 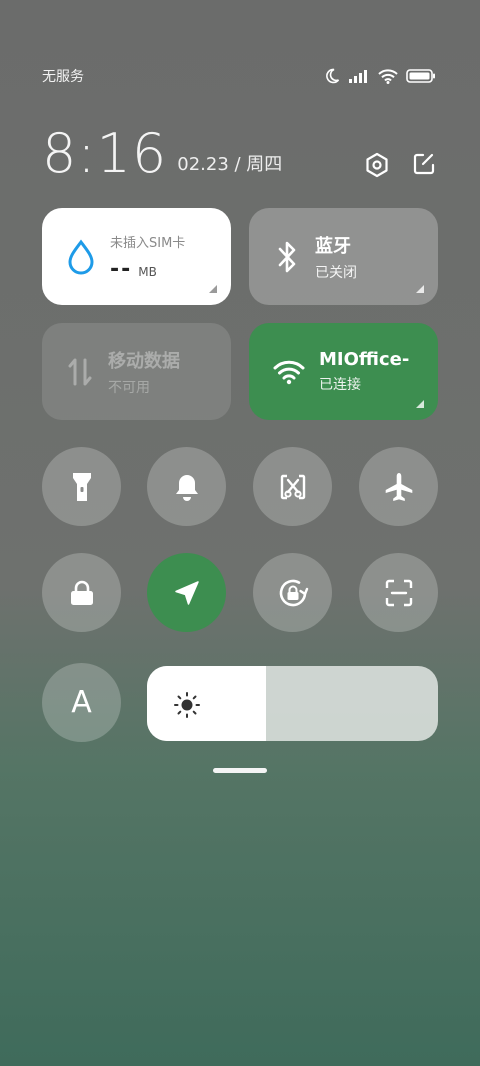 I want to click on flashlight-toggle, so click(x=81, y=486).